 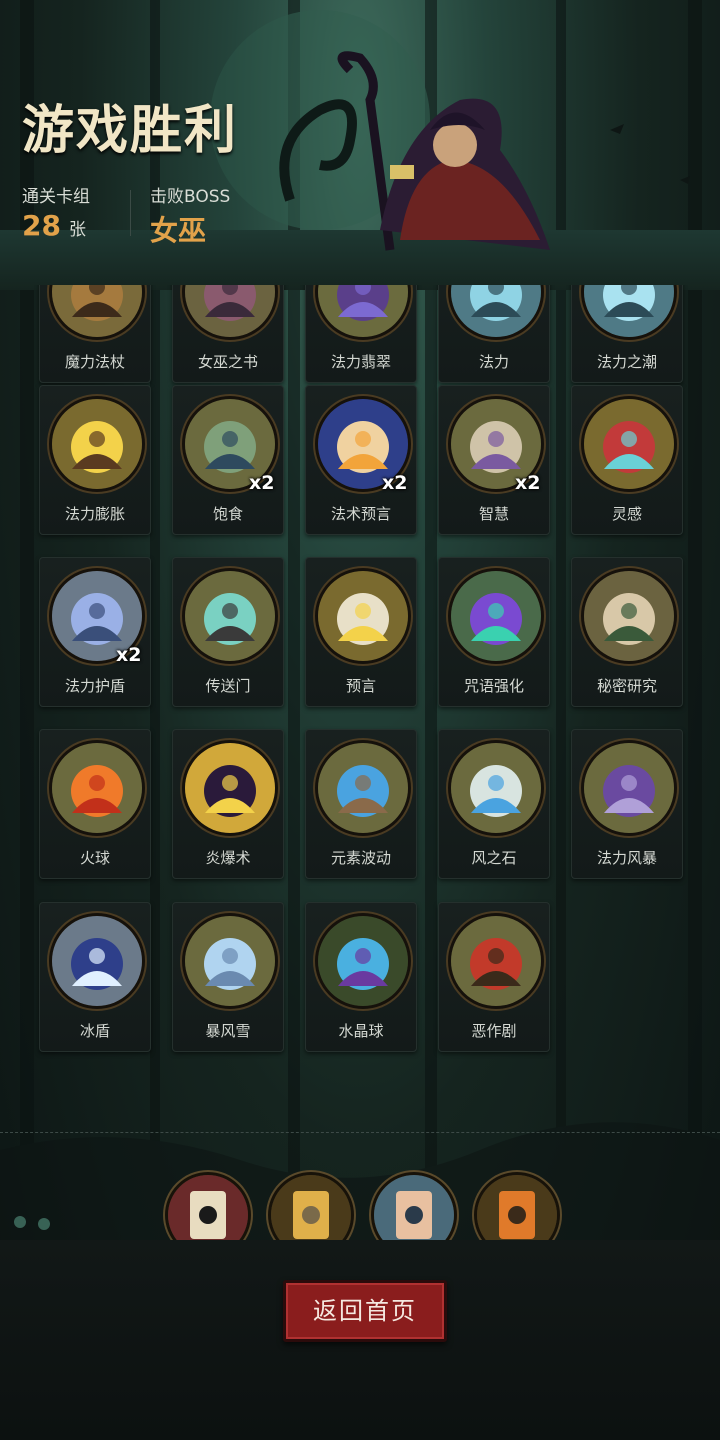 I want to click on tide-icon, so click(x=629, y=311).